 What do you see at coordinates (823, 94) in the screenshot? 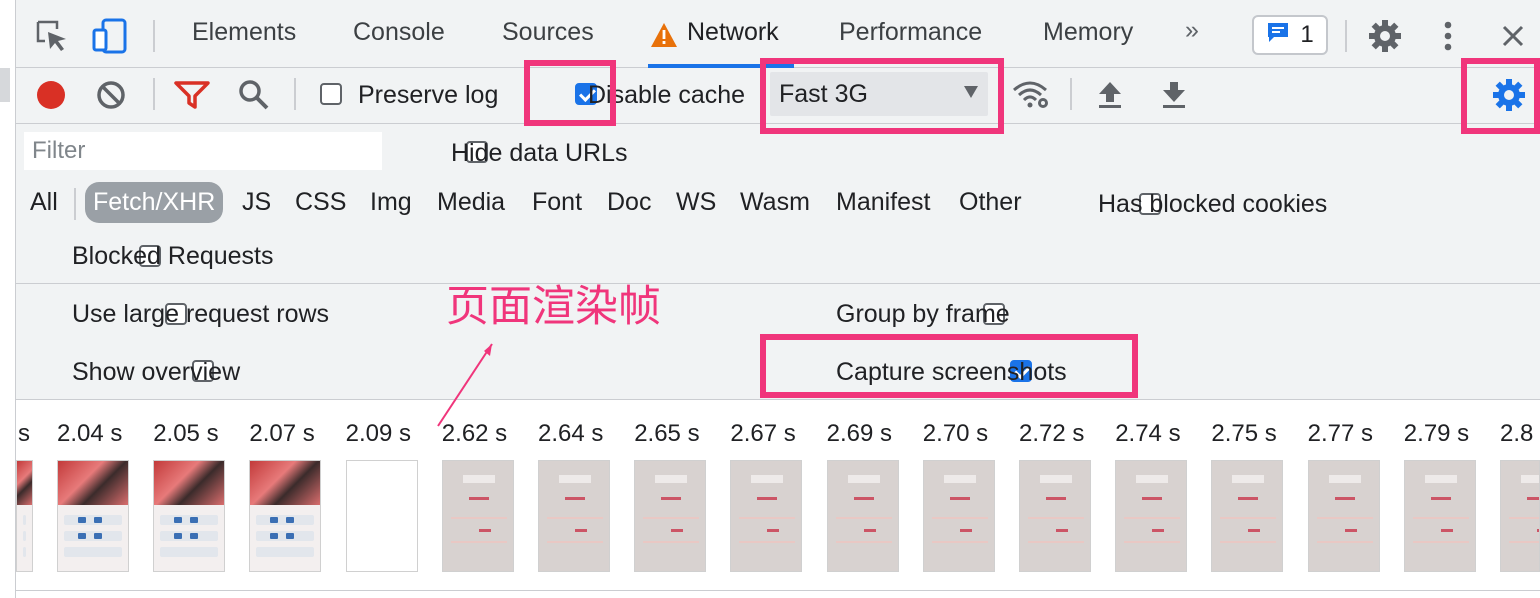
I see `throttling-value: Fast 3G` at bounding box center [823, 94].